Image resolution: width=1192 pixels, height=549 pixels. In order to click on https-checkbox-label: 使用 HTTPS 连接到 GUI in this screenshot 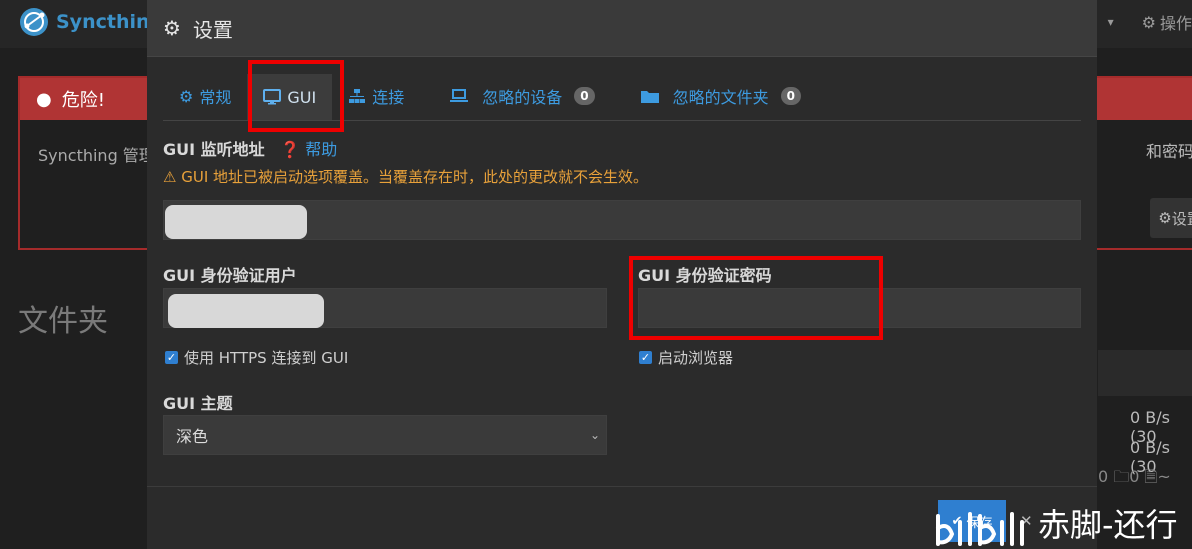, I will do `click(266, 358)`.